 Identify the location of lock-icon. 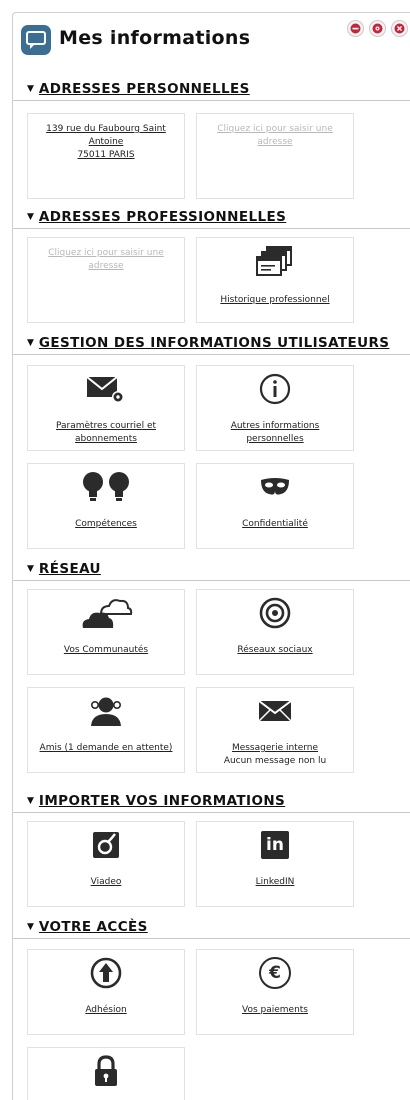
(106, 1071).